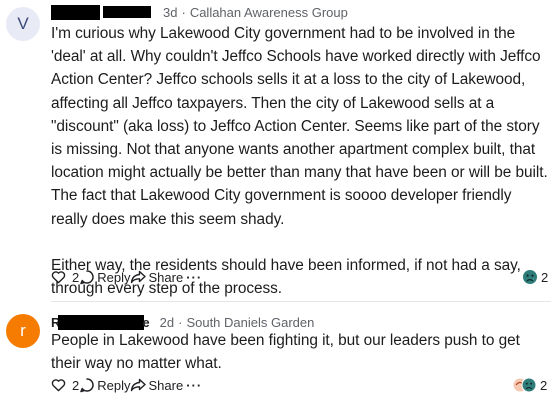 The width and height of the screenshot is (554, 400). I want to click on divider, so click(301, 301).